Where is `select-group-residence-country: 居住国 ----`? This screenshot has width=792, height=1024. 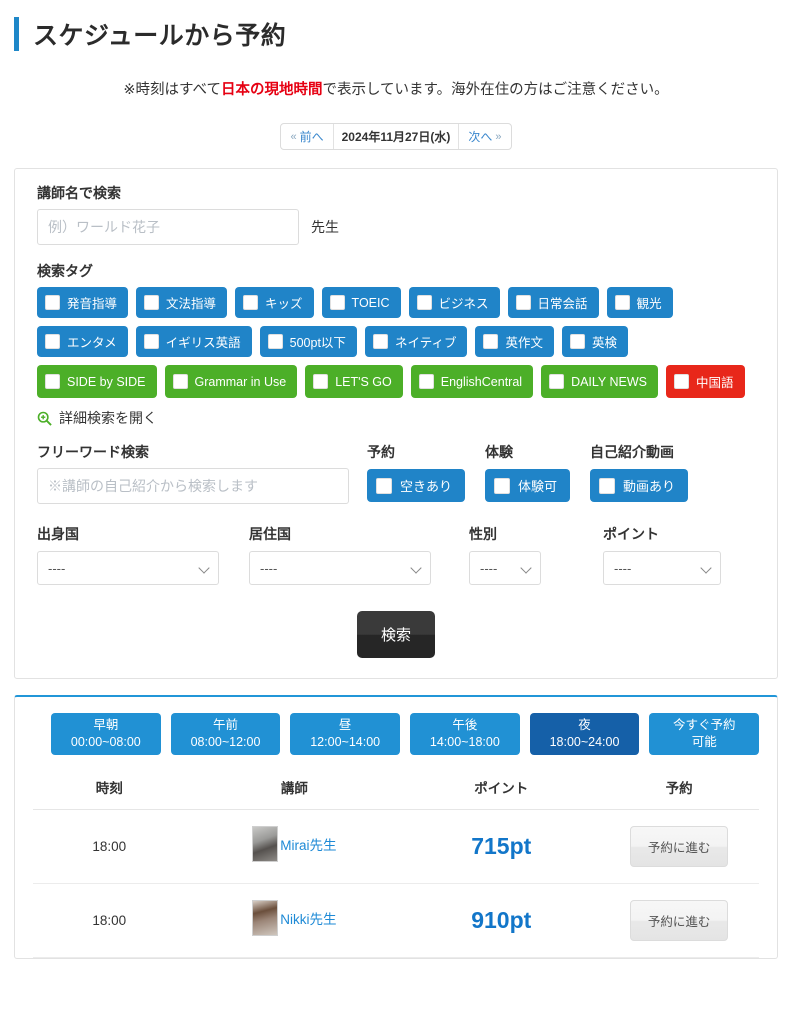
select-group-residence-country: 居住国 ---- is located at coordinates (340, 554).